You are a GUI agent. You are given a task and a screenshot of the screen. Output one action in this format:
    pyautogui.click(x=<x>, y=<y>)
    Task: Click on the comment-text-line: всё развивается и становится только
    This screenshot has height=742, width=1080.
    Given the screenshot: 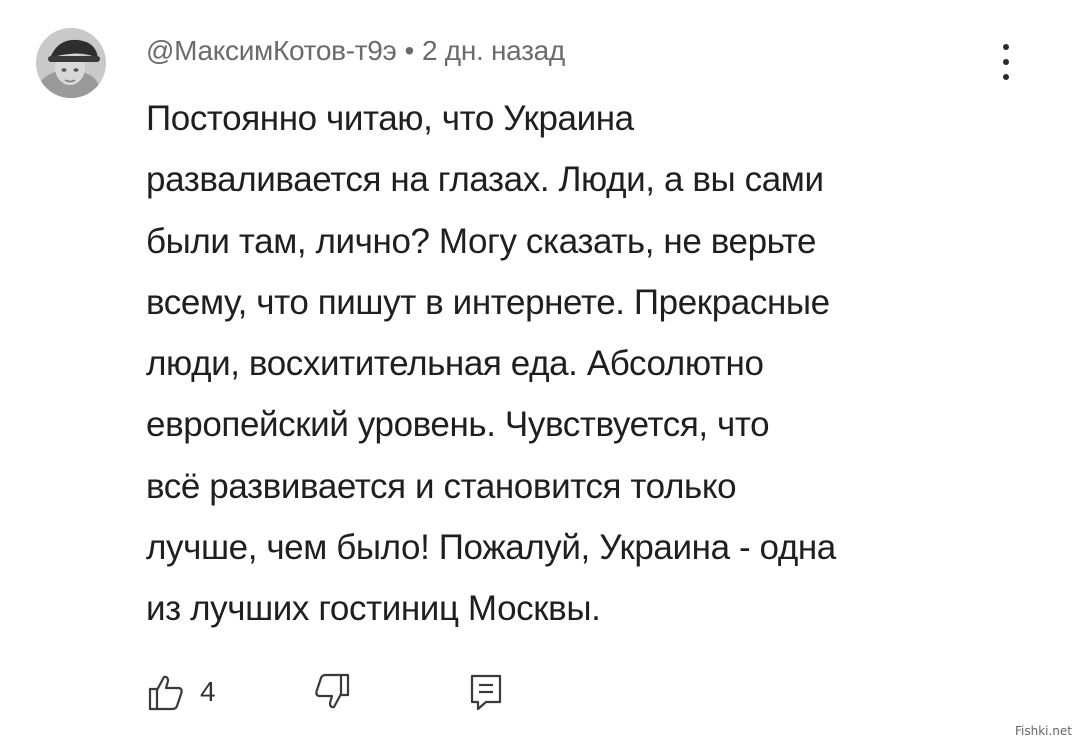 What is the action you would take?
    pyautogui.click(x=441, y=486)
    